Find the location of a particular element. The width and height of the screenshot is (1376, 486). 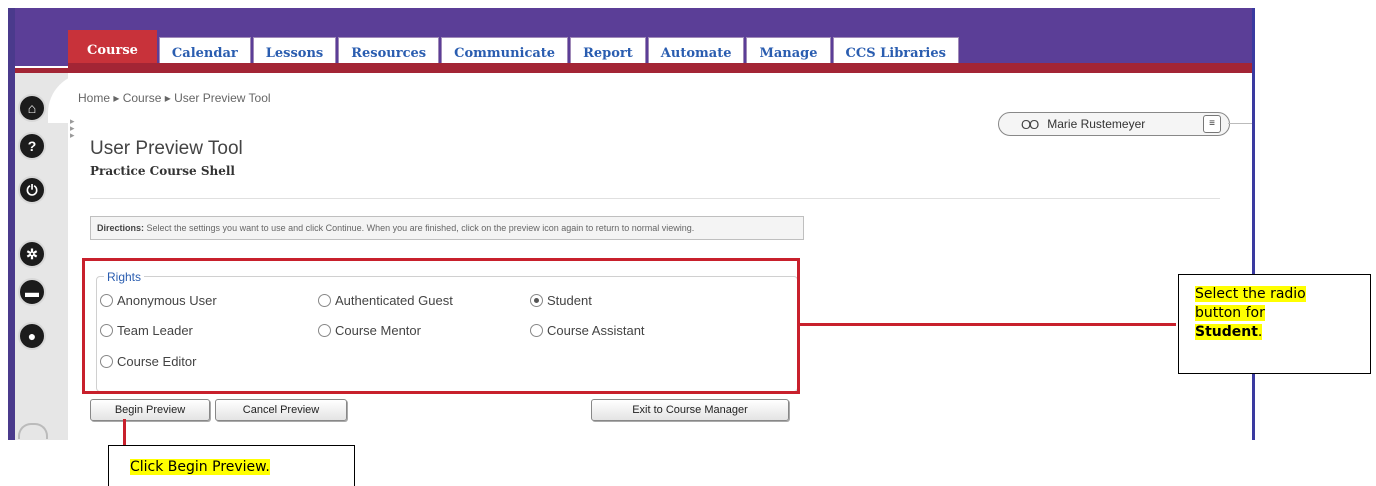

callout-line: button for is located at coordinates (1230, 313).